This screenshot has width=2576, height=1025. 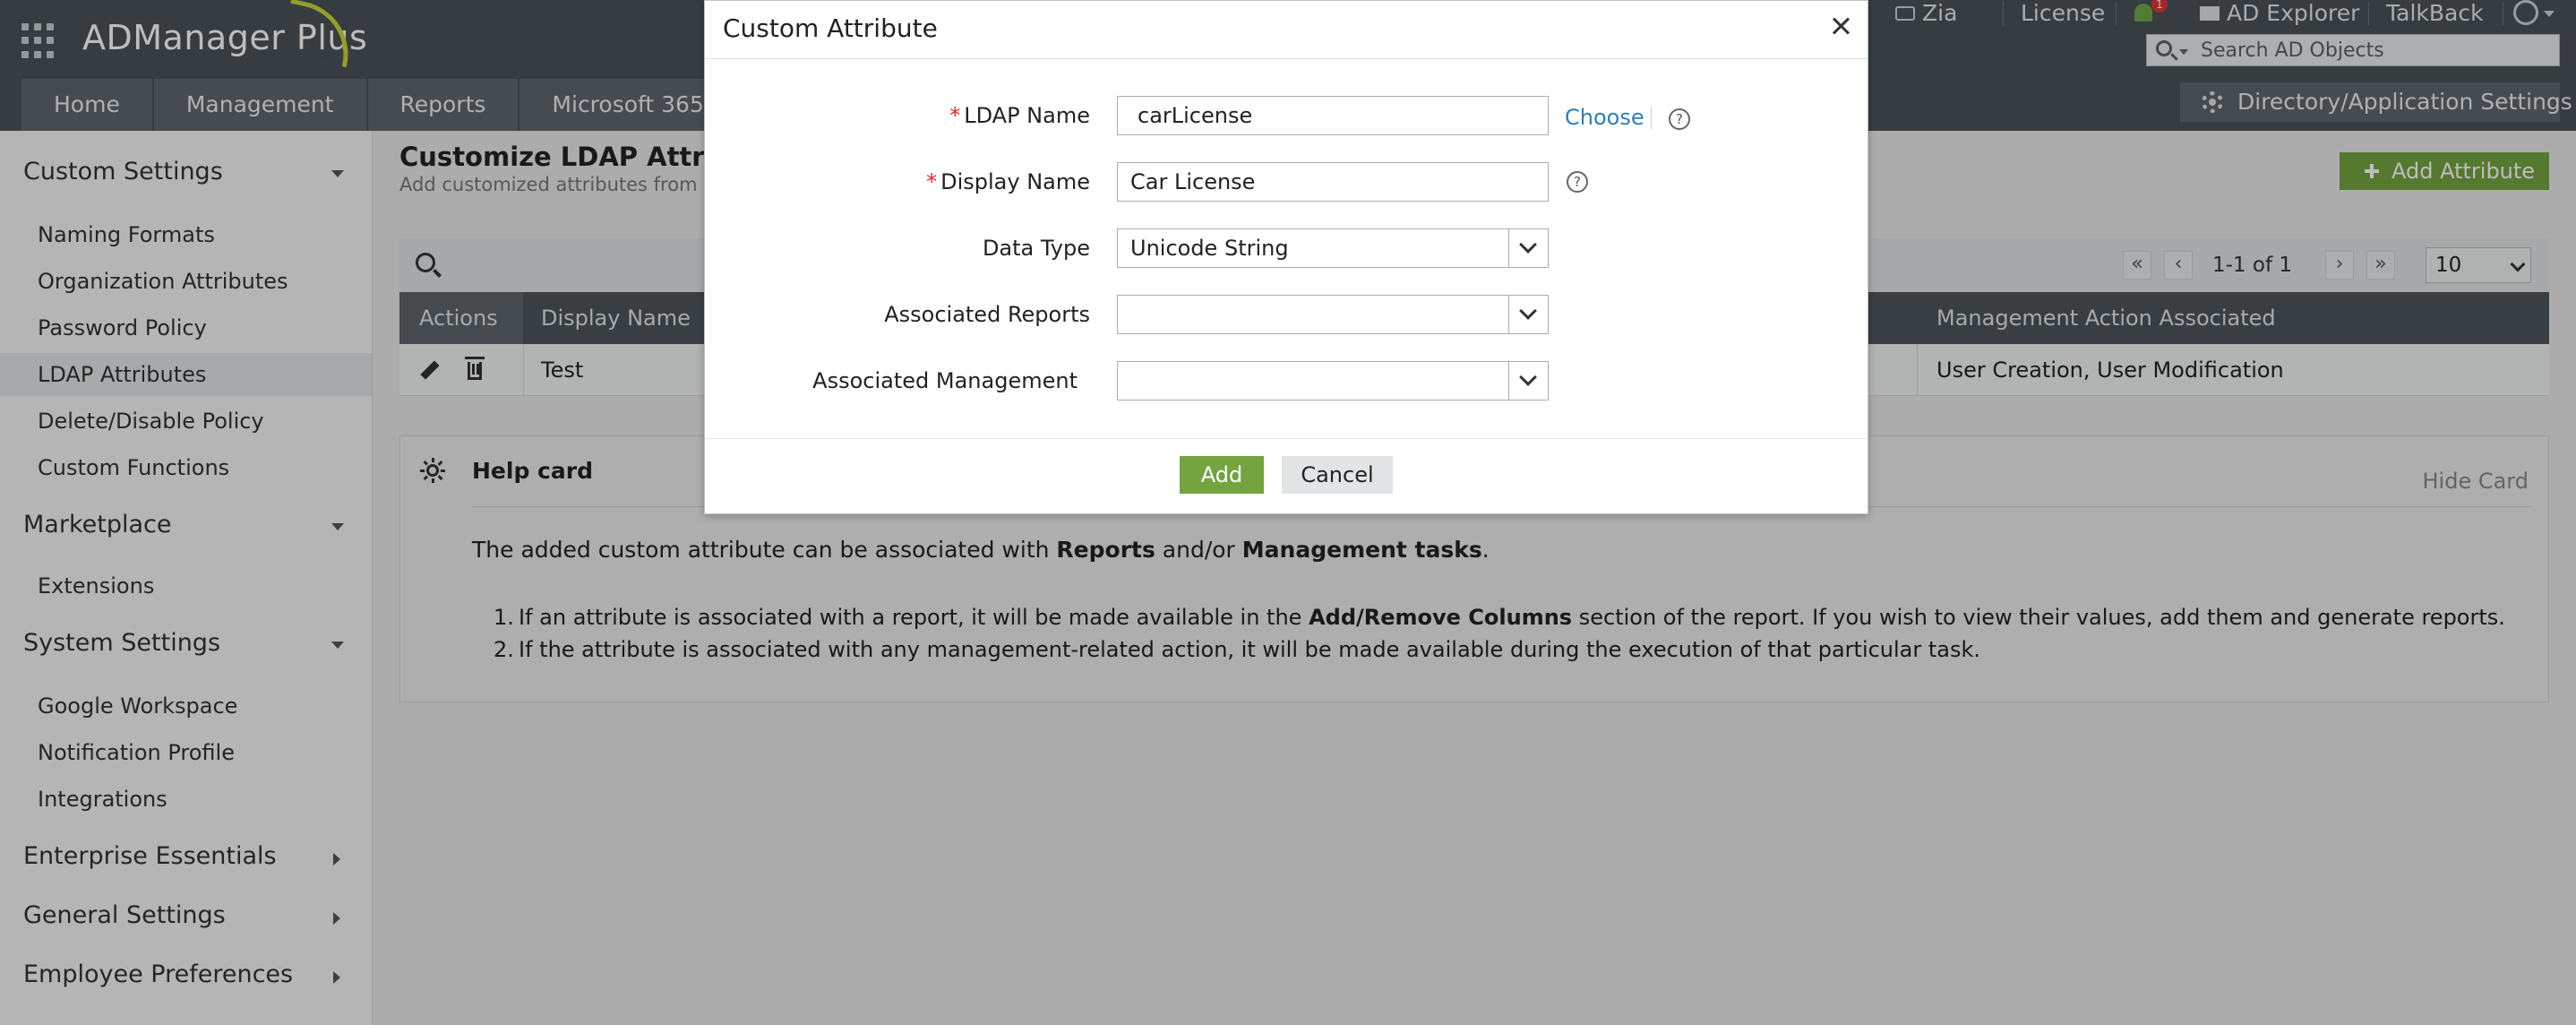 I want to click on associated-management-select, so click(x=1333, y=381).